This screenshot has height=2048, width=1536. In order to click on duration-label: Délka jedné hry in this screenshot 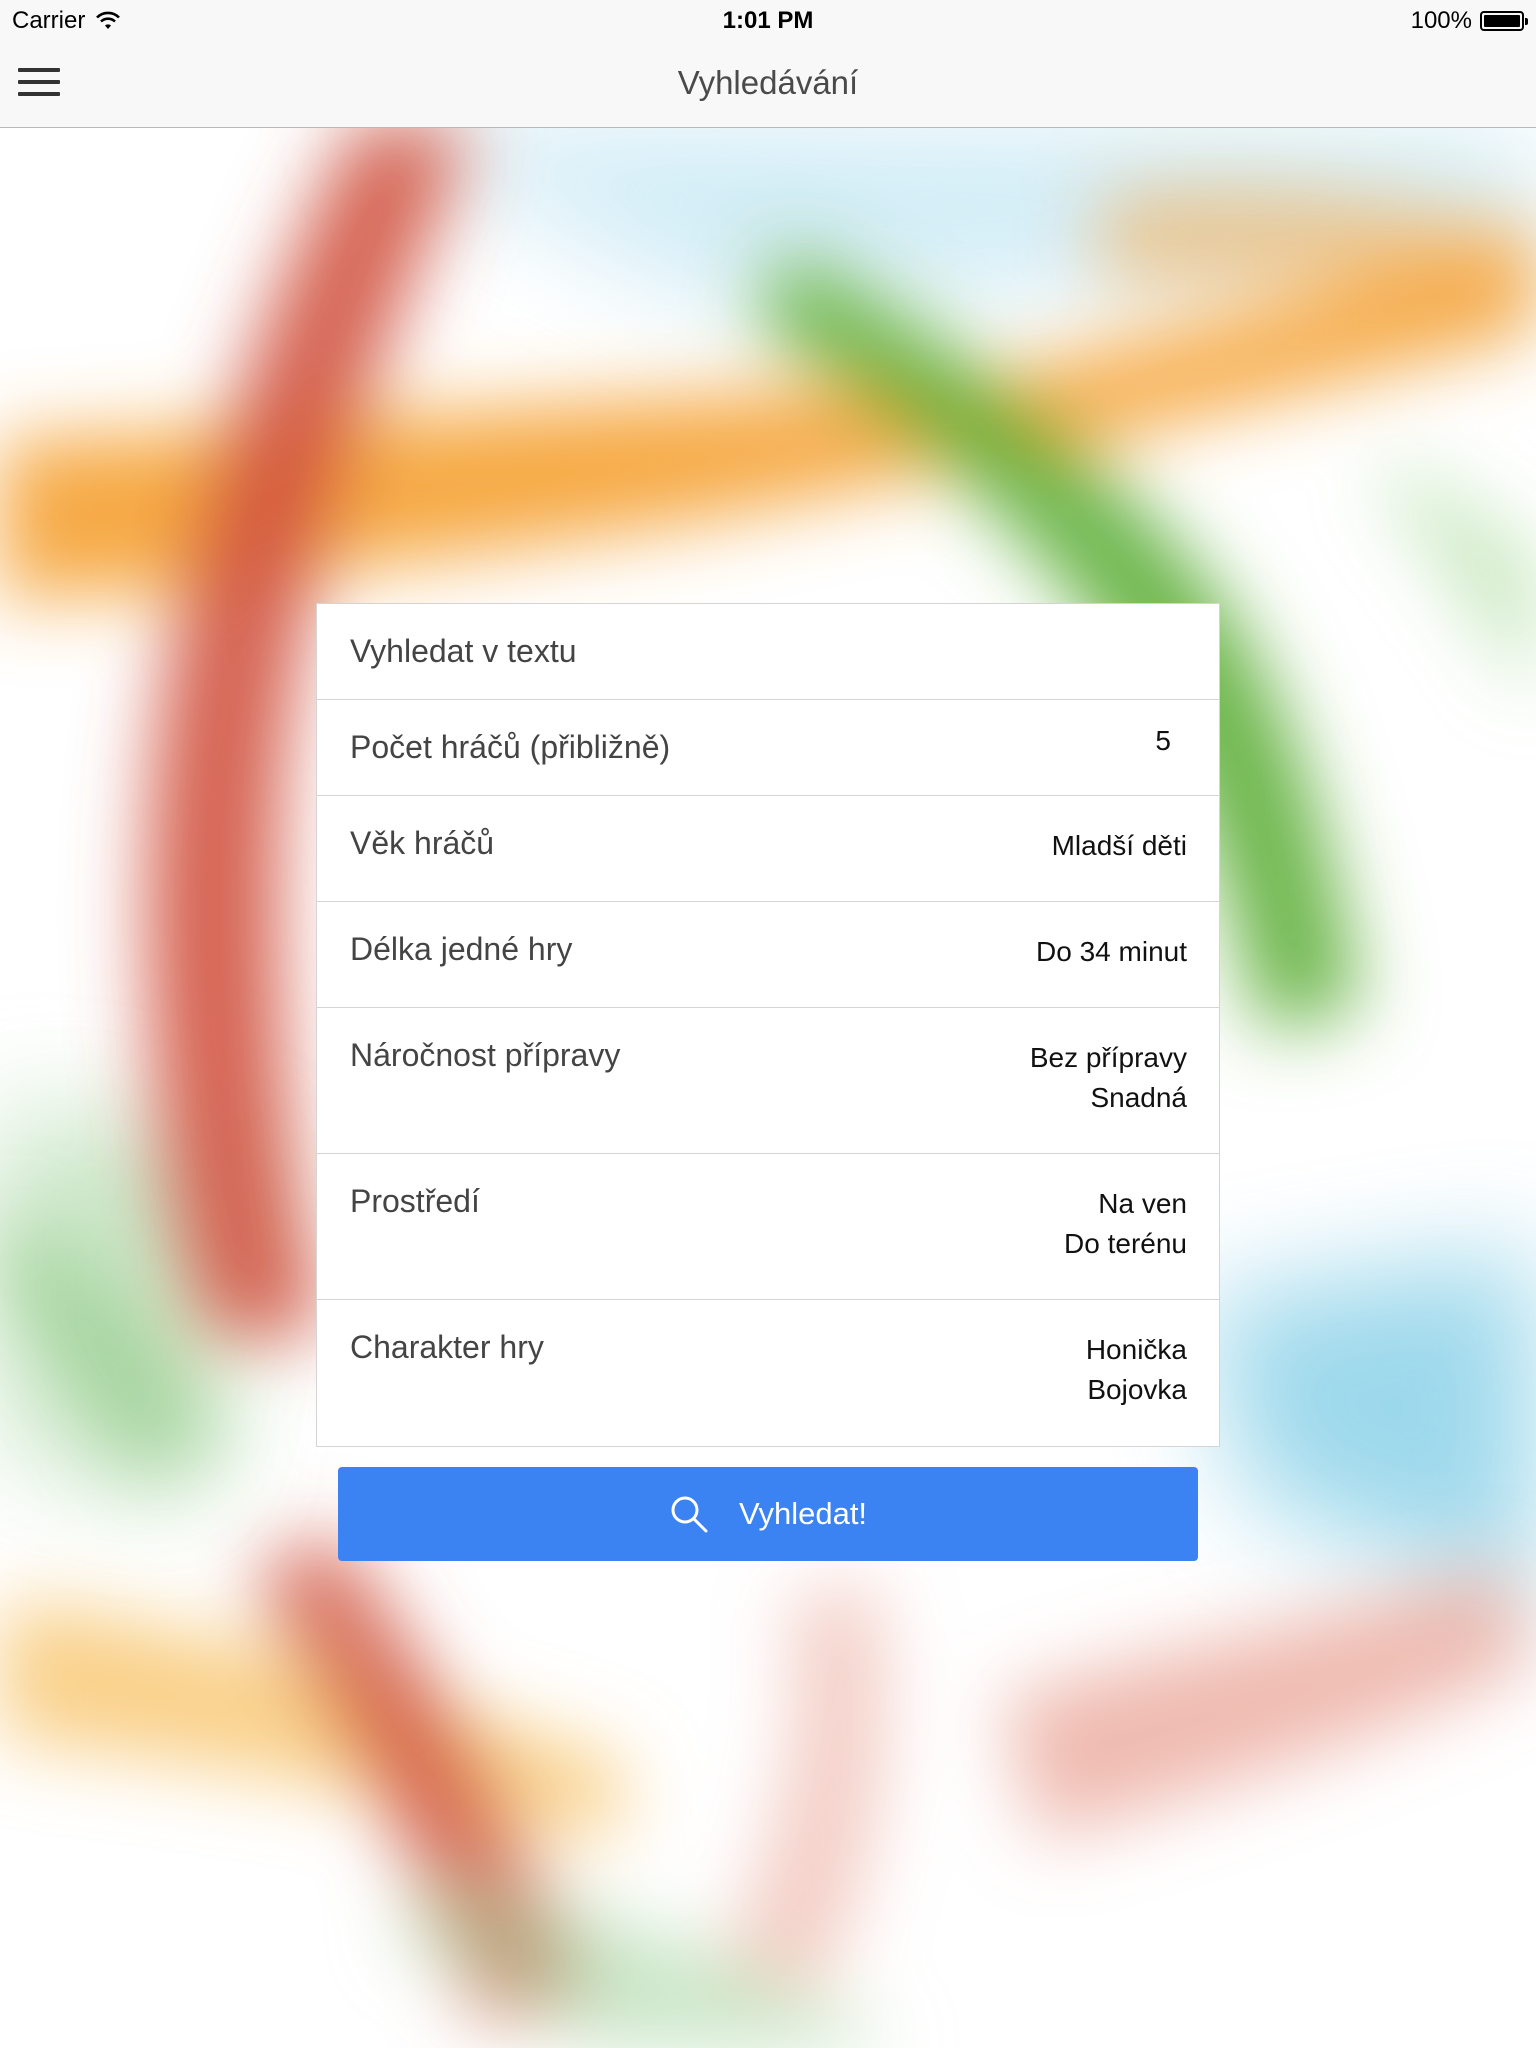, I will do `click(461, 949)`.